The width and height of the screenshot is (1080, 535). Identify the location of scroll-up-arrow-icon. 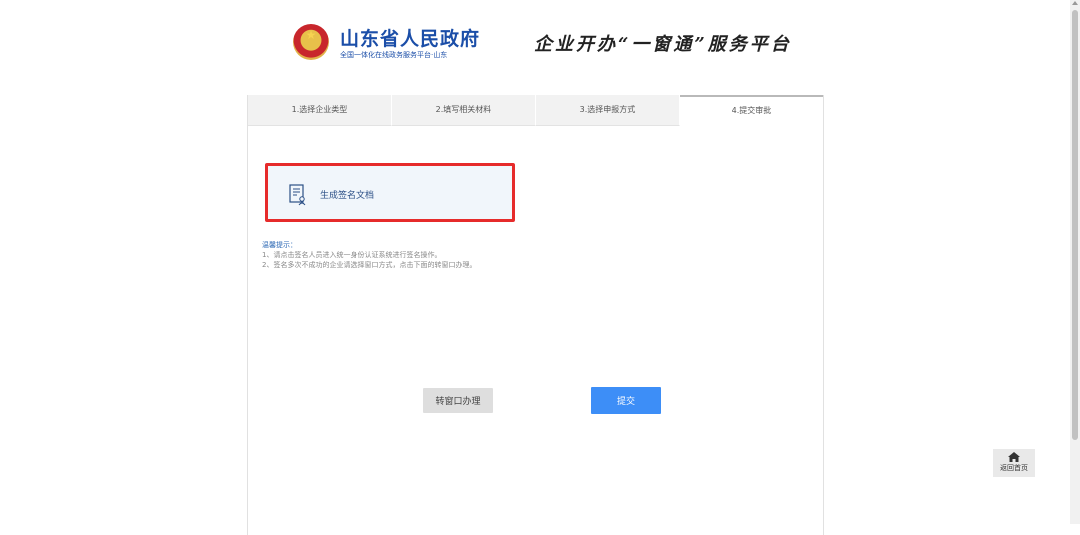
(1075, 3).